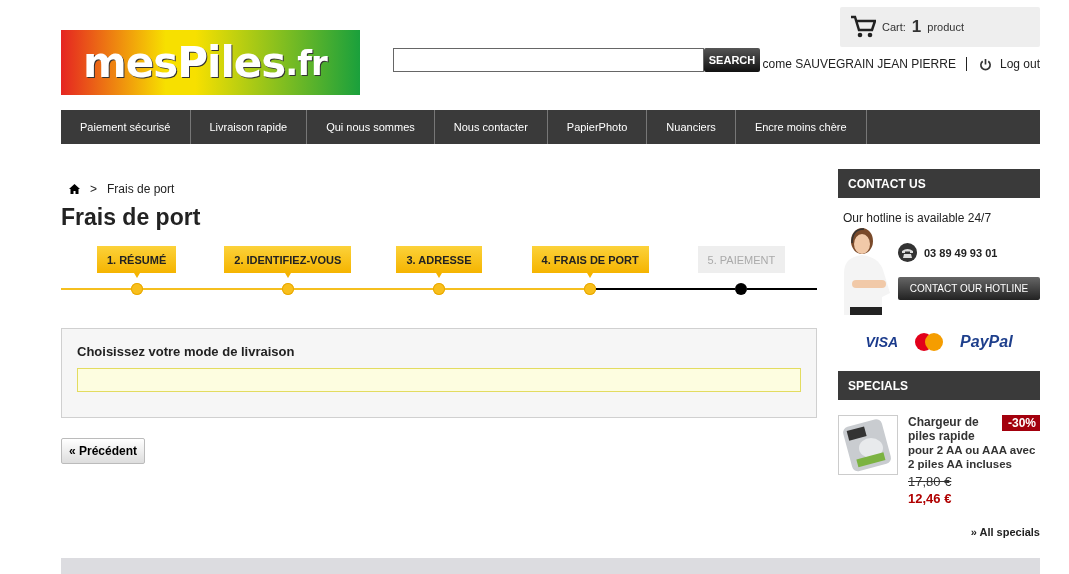 The image size is (1069, 574). What do you see at coordinates (969, 288) in the screenshot?
I see `contact-hotline-button: CONTACT OUR HOTLINE` at bounding box center [969, 288].